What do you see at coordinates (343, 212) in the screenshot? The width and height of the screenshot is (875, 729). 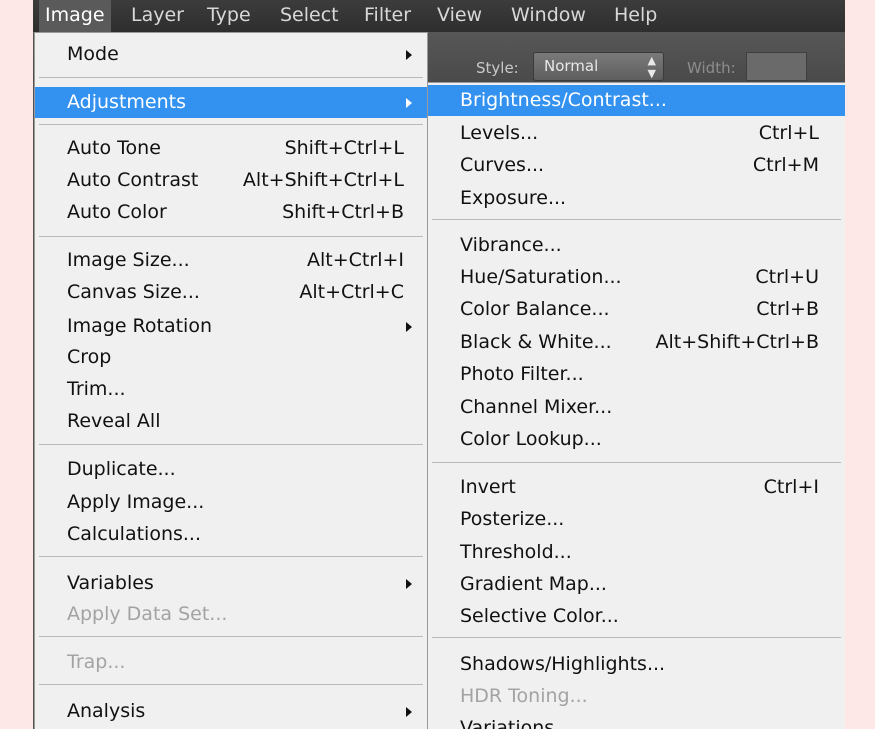 I see `menu-item-shortcut: Shift+Ctrl+B` at bounding box center [343, 212].